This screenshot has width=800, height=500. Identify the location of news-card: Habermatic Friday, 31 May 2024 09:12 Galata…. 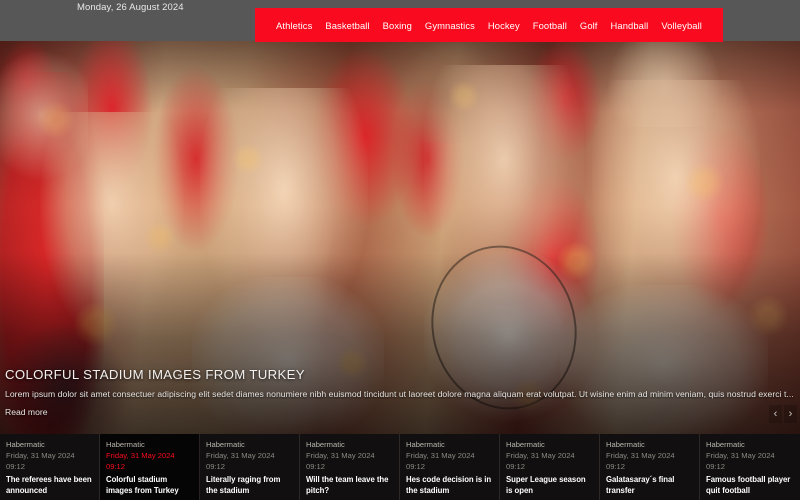
(650, 467).